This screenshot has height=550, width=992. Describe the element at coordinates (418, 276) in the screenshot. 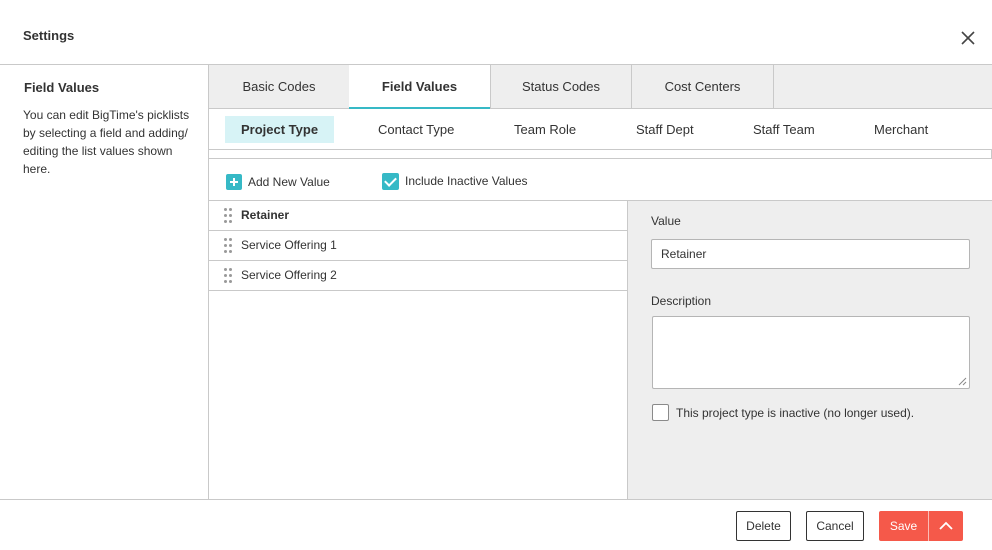

I see `list-item: Service Offering 2` at that location.